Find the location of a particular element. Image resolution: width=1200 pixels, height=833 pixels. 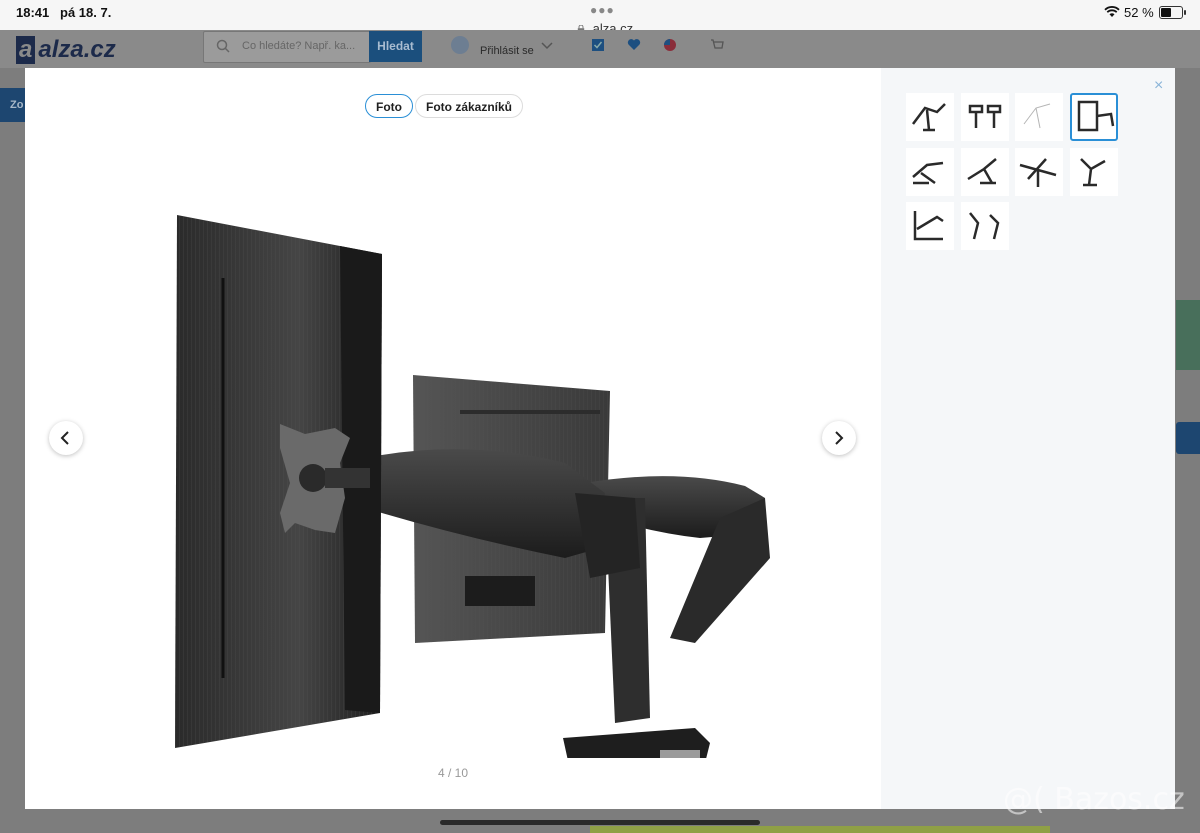

bottom-banner is located at coordinates (820, 829).